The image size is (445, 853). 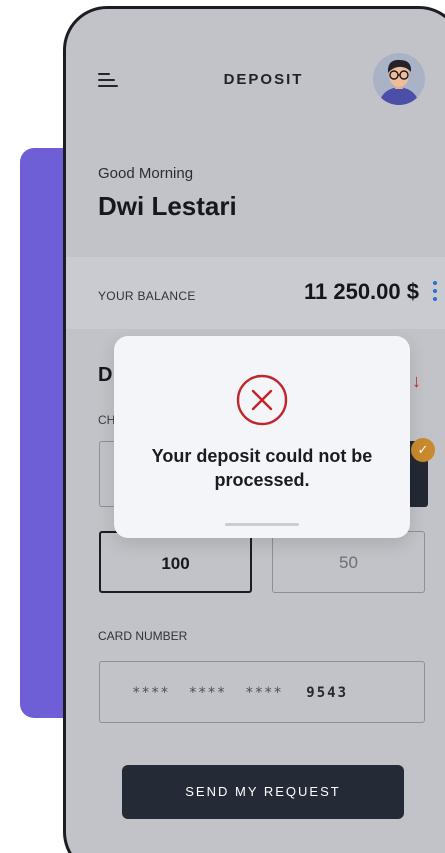 What do you see at coordinates (263, 792) in the screenshot?
I see `send-request-button: SEND MY REQUEST` at bounding box center [263, 792].